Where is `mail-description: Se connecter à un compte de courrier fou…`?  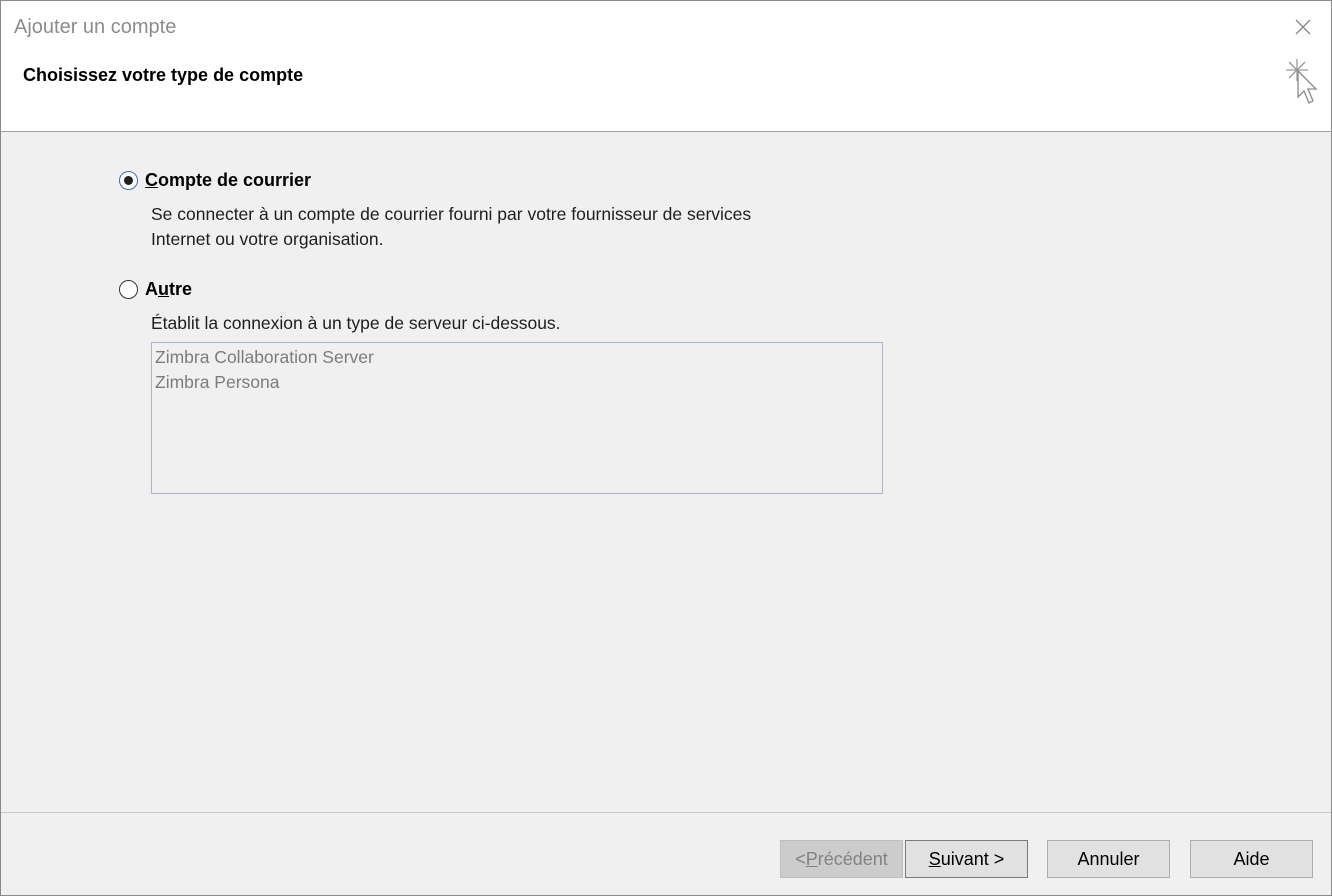
mail-description: Se connecter à un compte de courrier fou… is located at coordinates (451, 227).